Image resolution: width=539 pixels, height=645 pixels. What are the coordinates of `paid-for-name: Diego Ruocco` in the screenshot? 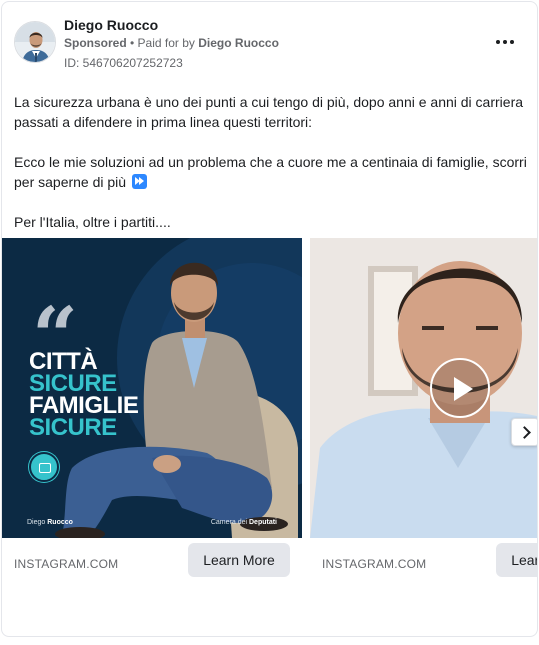 It's located at (238, 43).